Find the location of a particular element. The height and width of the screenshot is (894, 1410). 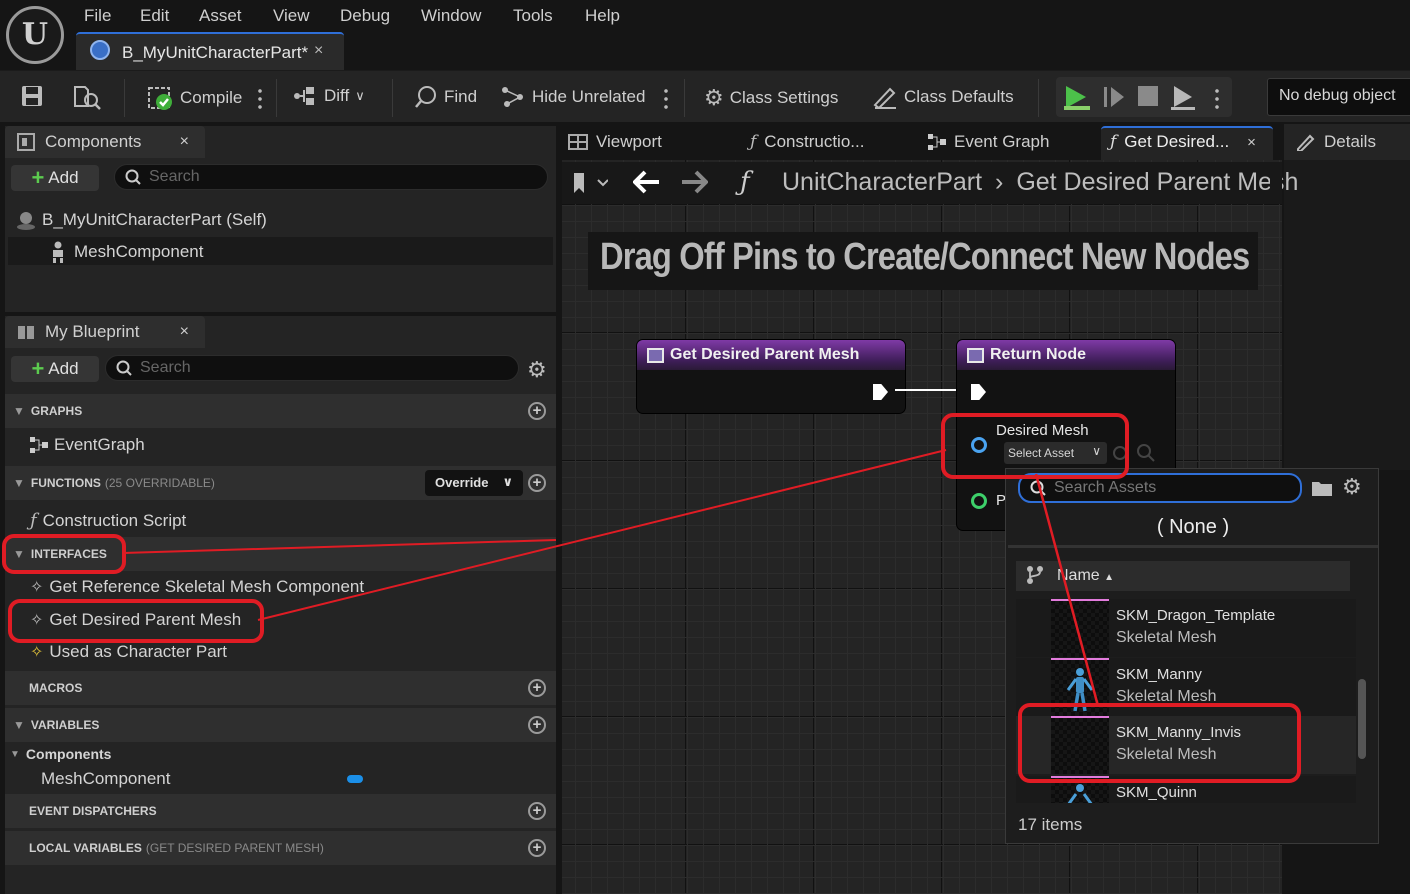

variable-type-pill is located at coordinates (355, 779).